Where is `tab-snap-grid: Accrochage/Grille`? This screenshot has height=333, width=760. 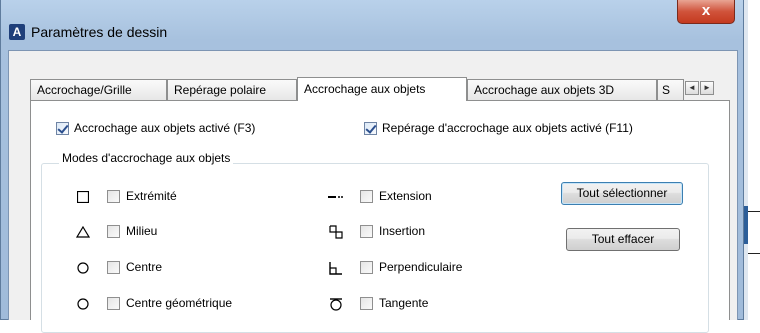 tab-snap-grid: Accrochage/Grille is located at coordinates (98, 89).